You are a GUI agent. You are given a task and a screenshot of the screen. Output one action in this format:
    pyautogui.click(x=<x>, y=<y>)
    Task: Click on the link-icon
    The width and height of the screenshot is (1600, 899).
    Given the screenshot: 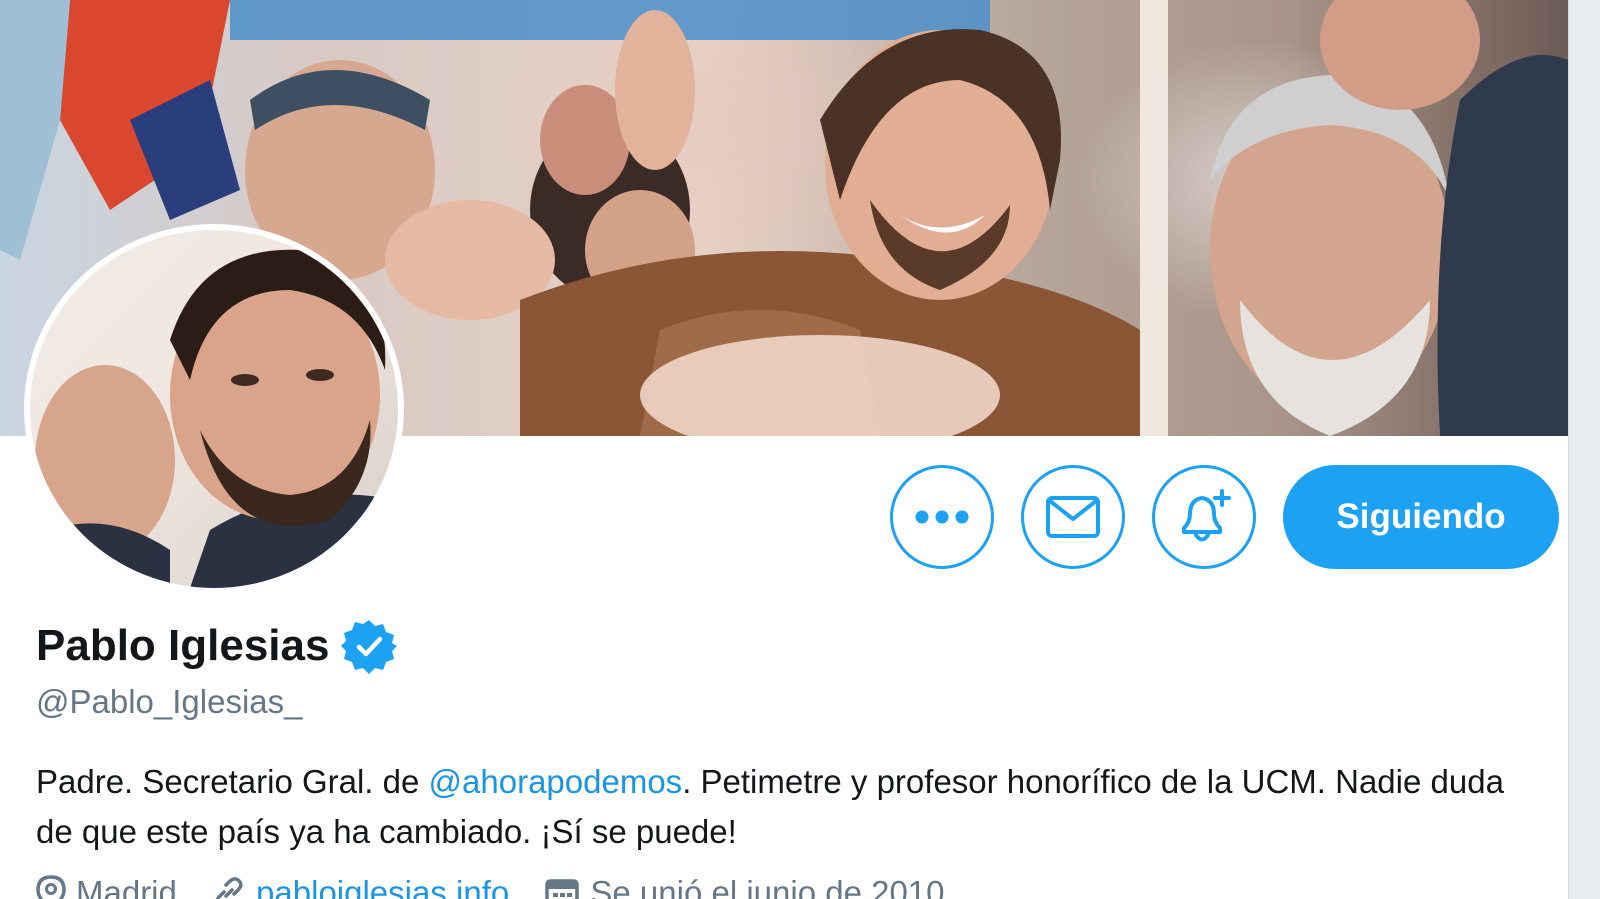 What is the action you would take?
    pyautogui.click(x=229, y=888)
    